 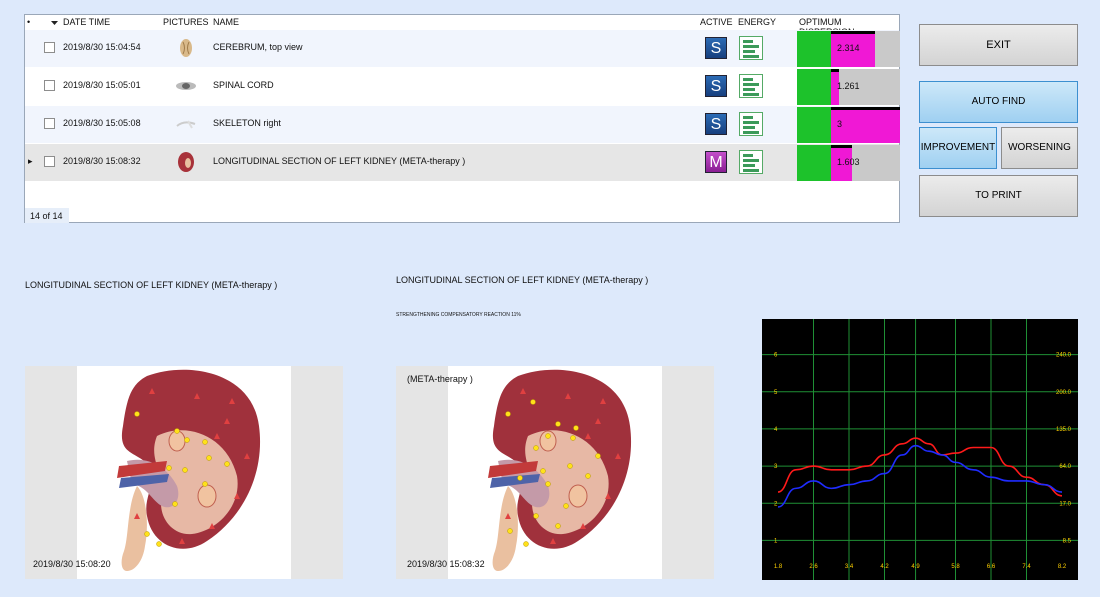 I want to click on row-dispersion-bar: 1.261, so click(x=848, y=87).